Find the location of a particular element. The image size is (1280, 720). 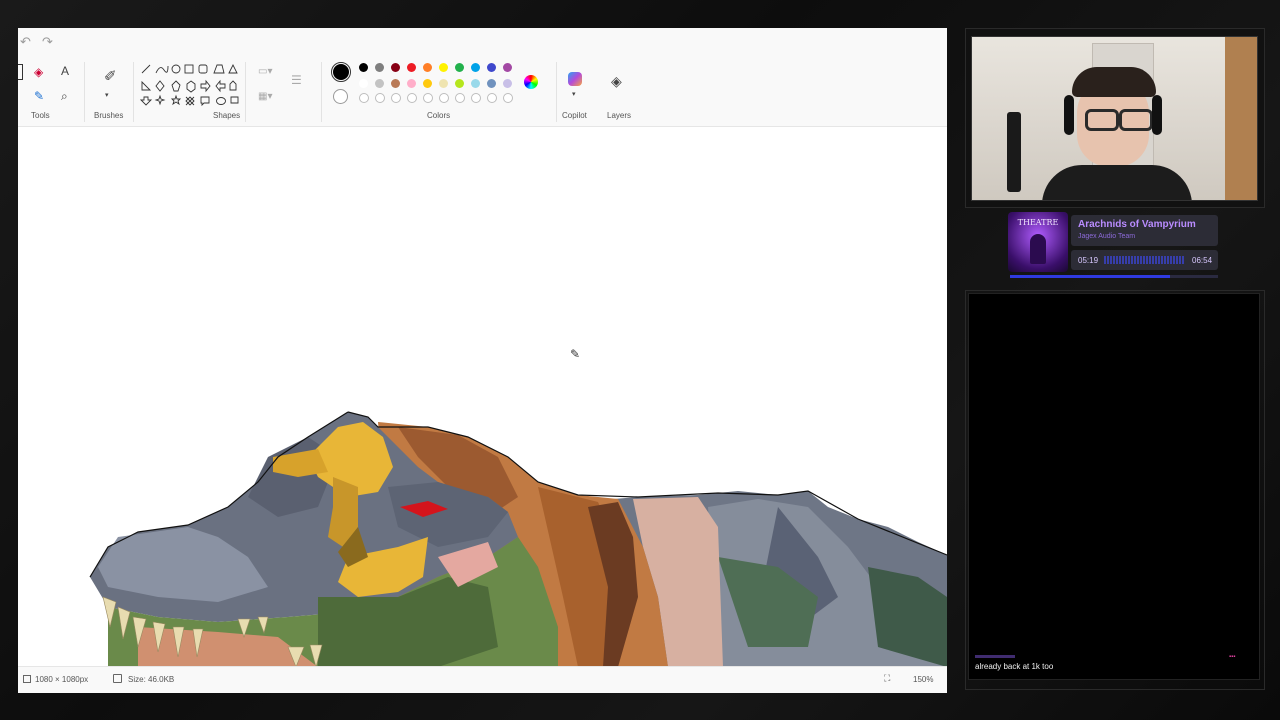

layers-label: Layers is located at coordinates (619, 115).